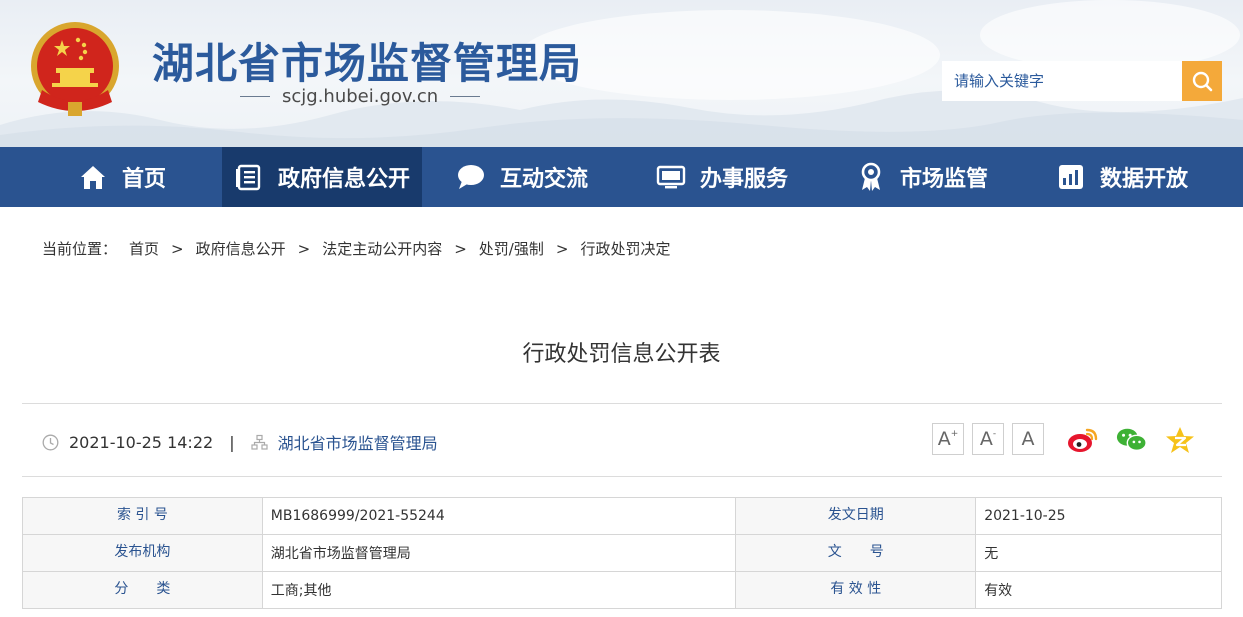 The width and height of the screenshot is (1243, 617). I want to click on nav-item-label: 数据开放, so click(1143, 179).